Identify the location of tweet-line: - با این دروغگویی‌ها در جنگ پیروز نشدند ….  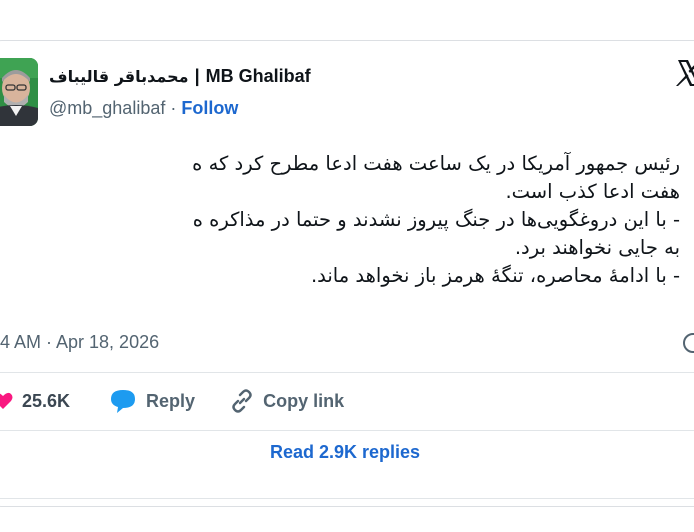
(436, 219).